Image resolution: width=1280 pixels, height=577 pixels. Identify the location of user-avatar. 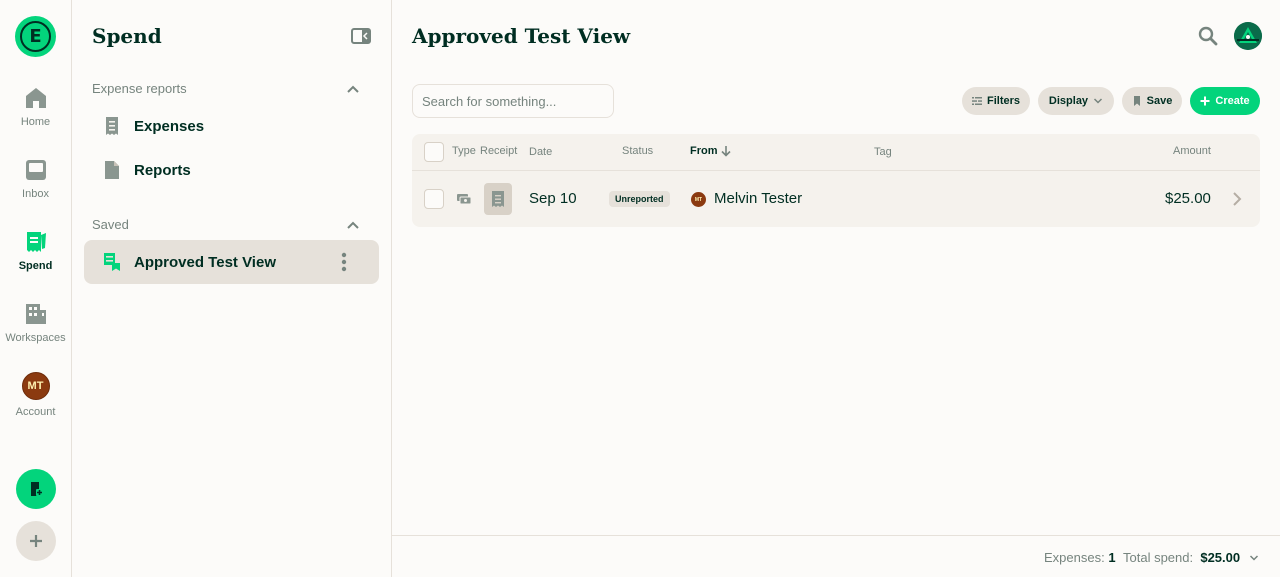
(1248, 36).